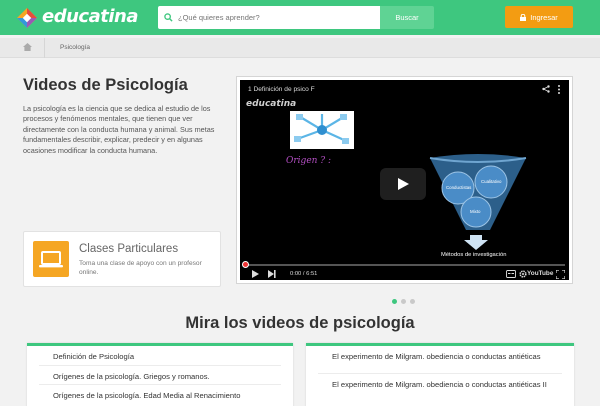  I want to click on diagram-label-conductistas: Conductistas, so click(459, 187).